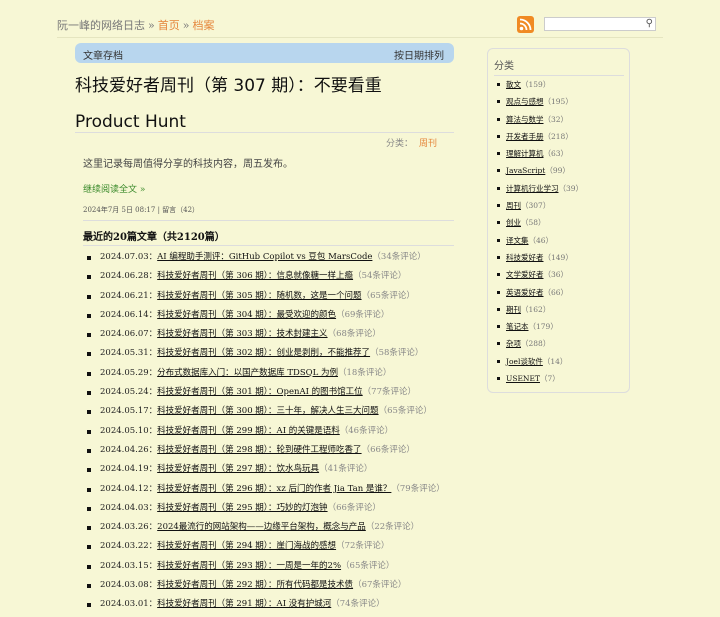 The image size is (720, 617). I want to click on article-link: 科技爱好者周刊（第 298 期）：轮到硬件工程师吃香了, so click(259, 450).